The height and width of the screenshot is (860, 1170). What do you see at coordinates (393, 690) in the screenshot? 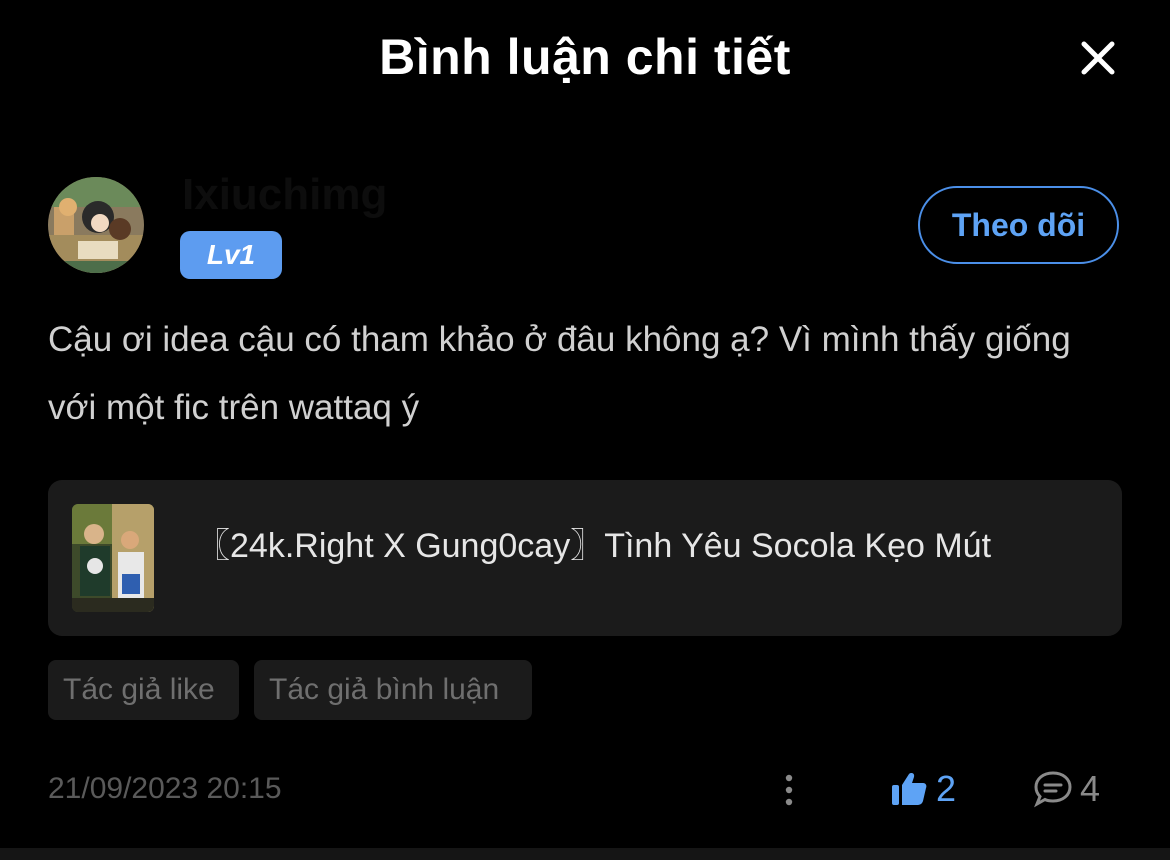
I see `tag-author-comment: Tác giả bình luận` at bounding box center [393, 690].